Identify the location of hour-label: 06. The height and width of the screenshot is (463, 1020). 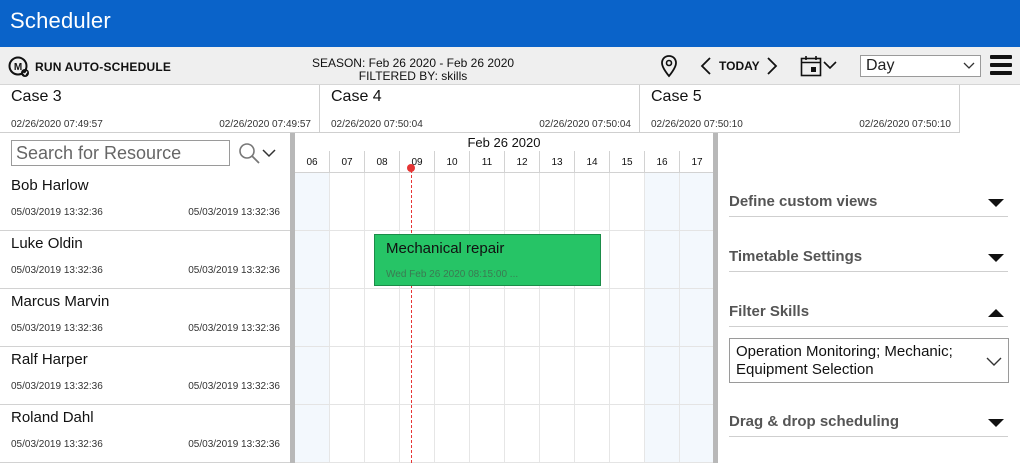
(312, 162).